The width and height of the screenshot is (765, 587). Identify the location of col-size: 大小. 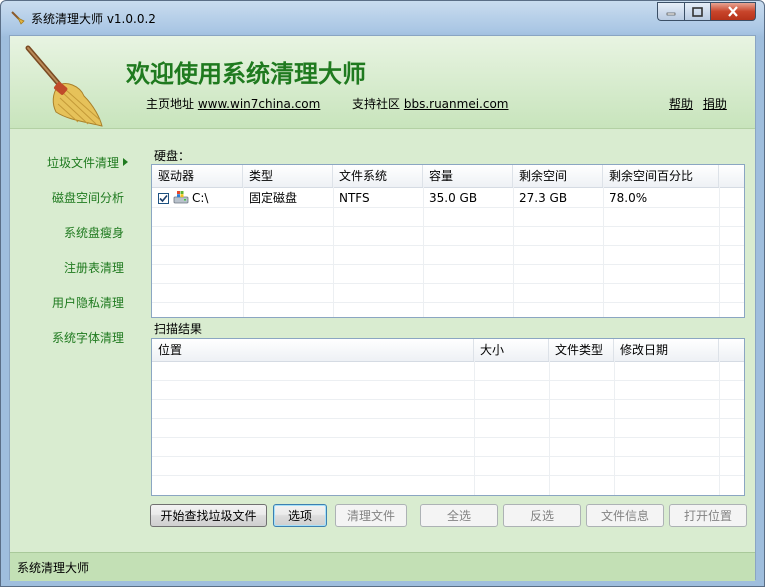
(511, 350).